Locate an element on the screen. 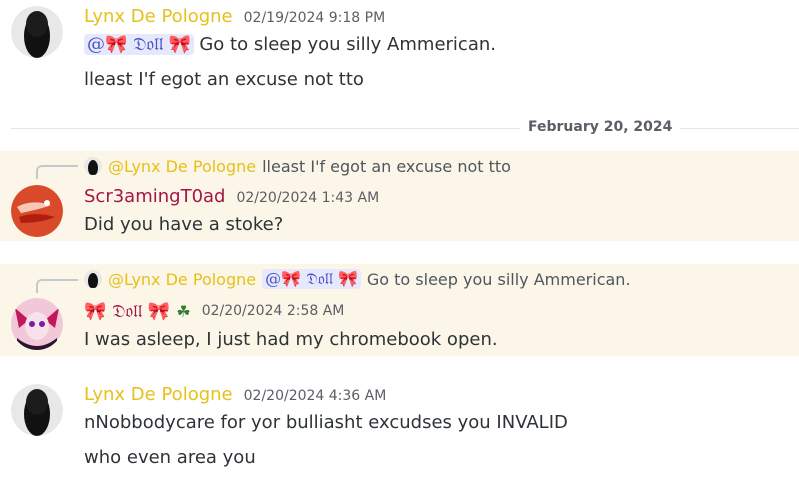 The width and height of the screenshot is (799, 490). author-name: 🎀 𝔇𝔬𝔩𝔩 🎀 is located at coordinates (127, 311).